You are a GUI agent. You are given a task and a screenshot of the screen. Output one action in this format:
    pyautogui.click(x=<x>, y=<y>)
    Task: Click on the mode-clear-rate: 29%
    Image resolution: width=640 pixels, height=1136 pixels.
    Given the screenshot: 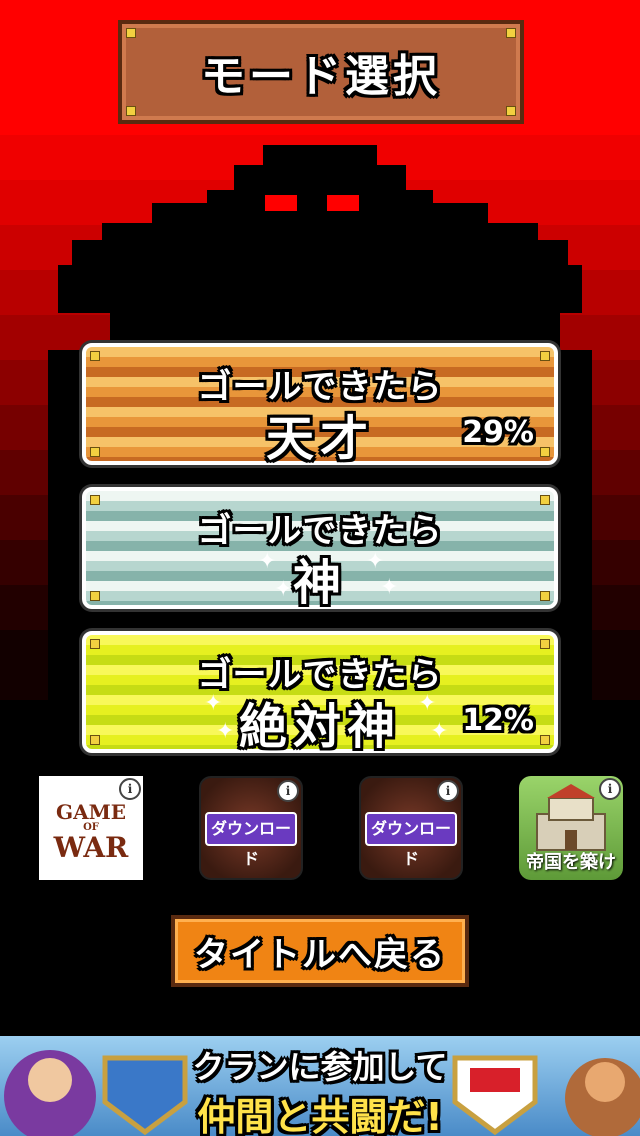 What is the action you would take?
    pyautogui.click(x=498, y=432)
    